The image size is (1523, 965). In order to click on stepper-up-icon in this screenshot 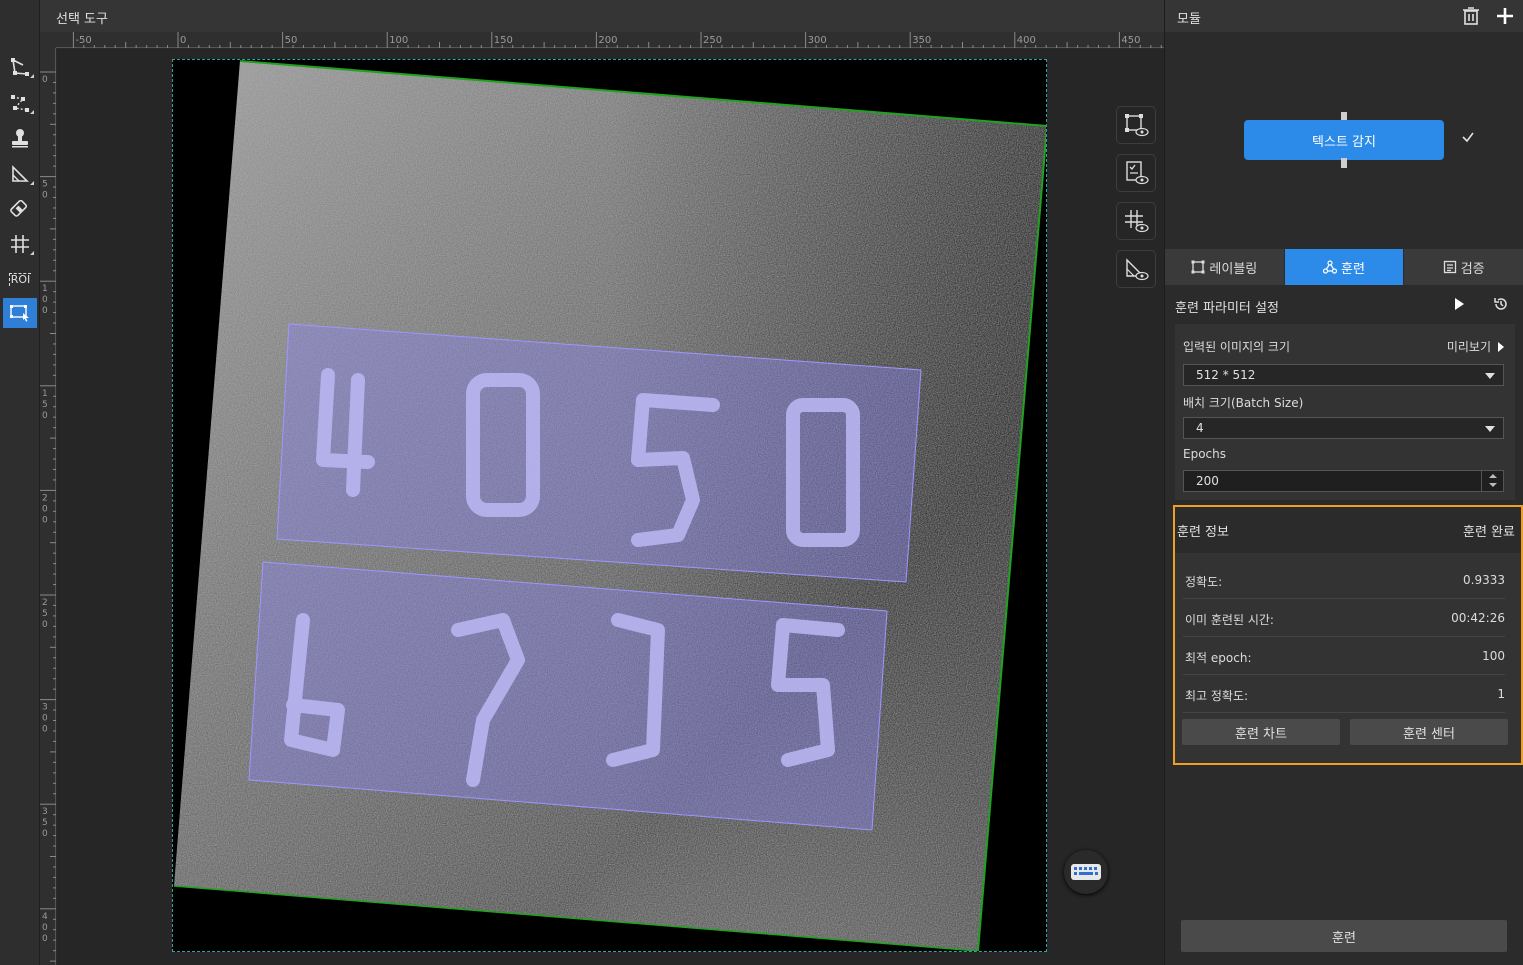, I will do `click(1493, 476)`.